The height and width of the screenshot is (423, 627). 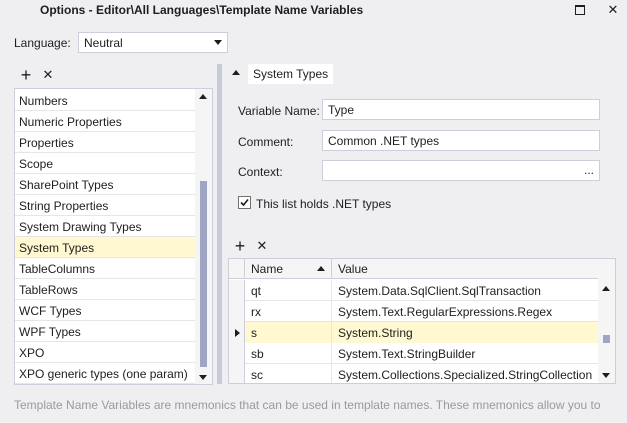 I want to click on list-item: WPF Types, so click(x=105, y=331).